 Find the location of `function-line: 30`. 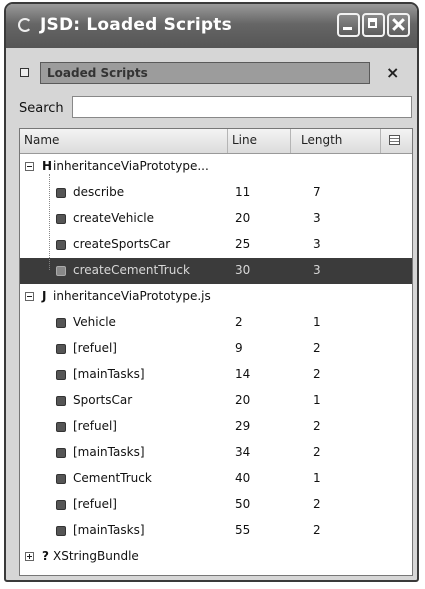

function-line: 30 is located at coordinates (243, 270).